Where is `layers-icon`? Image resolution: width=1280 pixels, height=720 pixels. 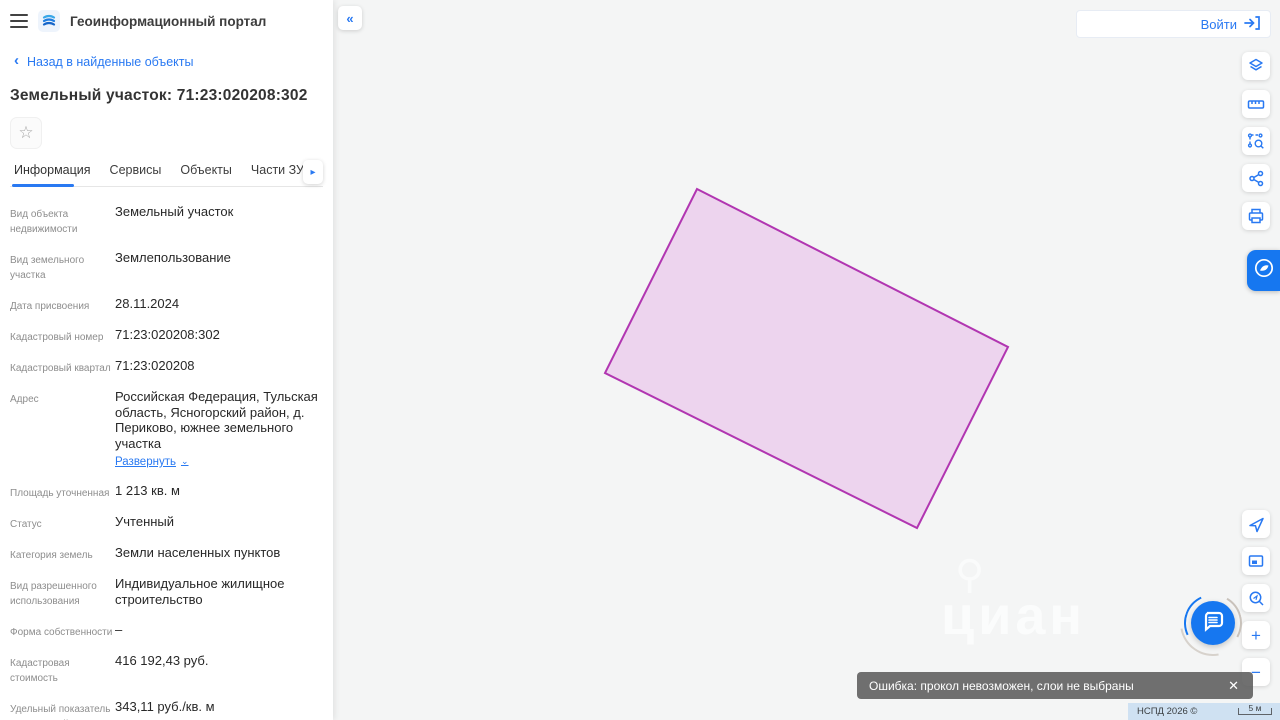
layers-icon is located at coordinates (1256, 66).